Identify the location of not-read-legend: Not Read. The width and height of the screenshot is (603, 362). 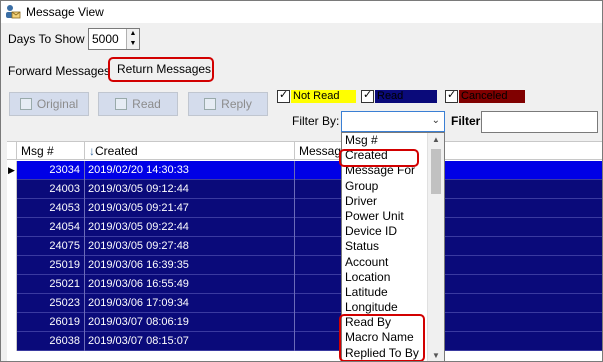
(323, 96).